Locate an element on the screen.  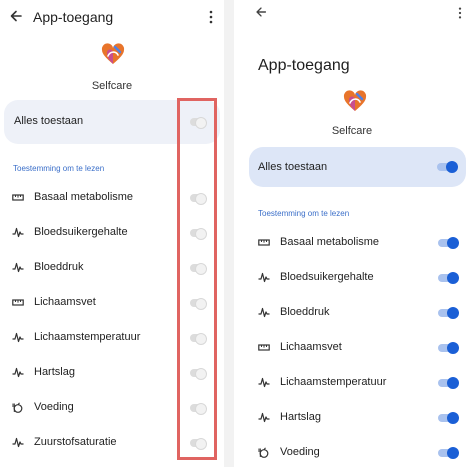
panel-divider is located at coordinates (229, 233).